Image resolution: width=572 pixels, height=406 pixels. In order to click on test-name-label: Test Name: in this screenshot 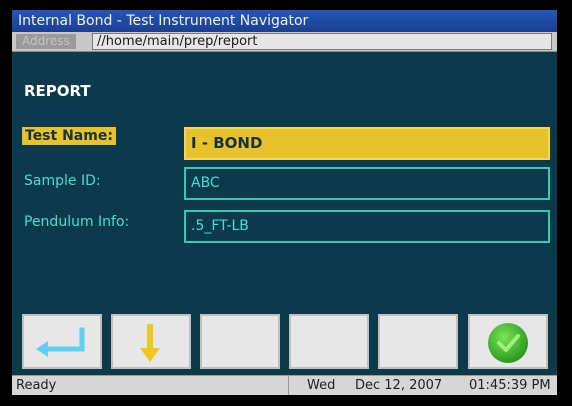, I will do `click(69, 136)`.